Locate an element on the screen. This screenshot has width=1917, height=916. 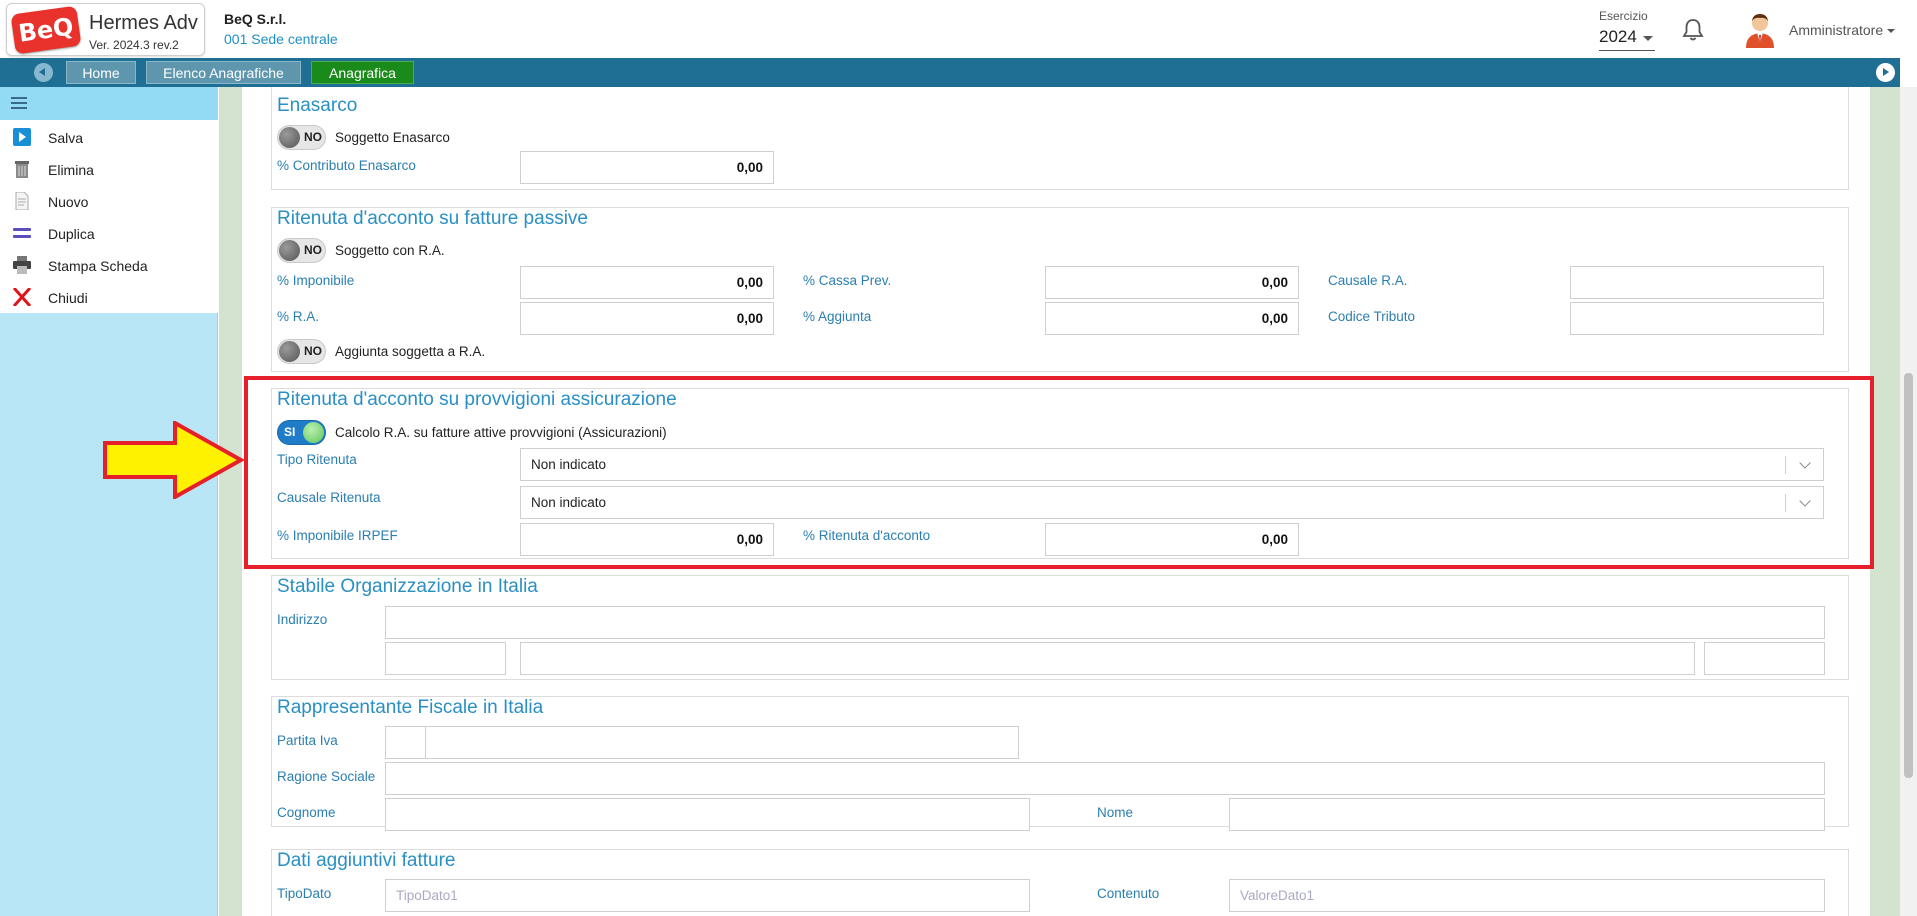
toggle-label: Soggetto Enasarco is located at coordinates (392, 137).